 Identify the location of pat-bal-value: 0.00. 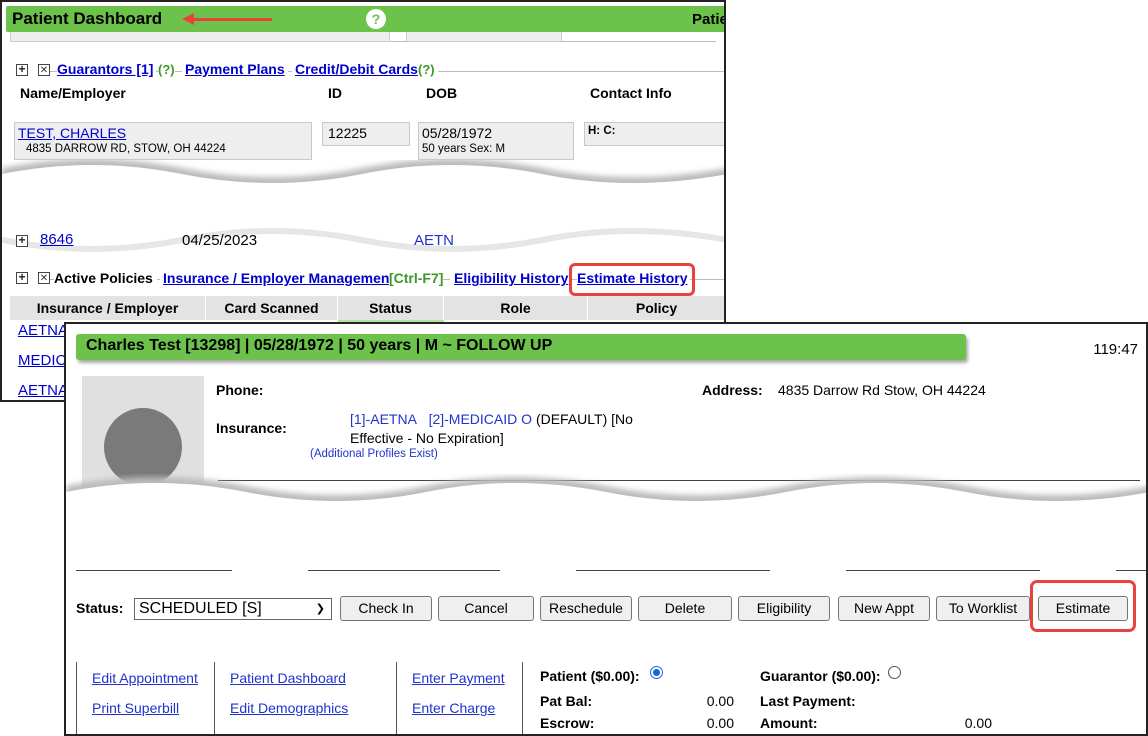
(720, 701).